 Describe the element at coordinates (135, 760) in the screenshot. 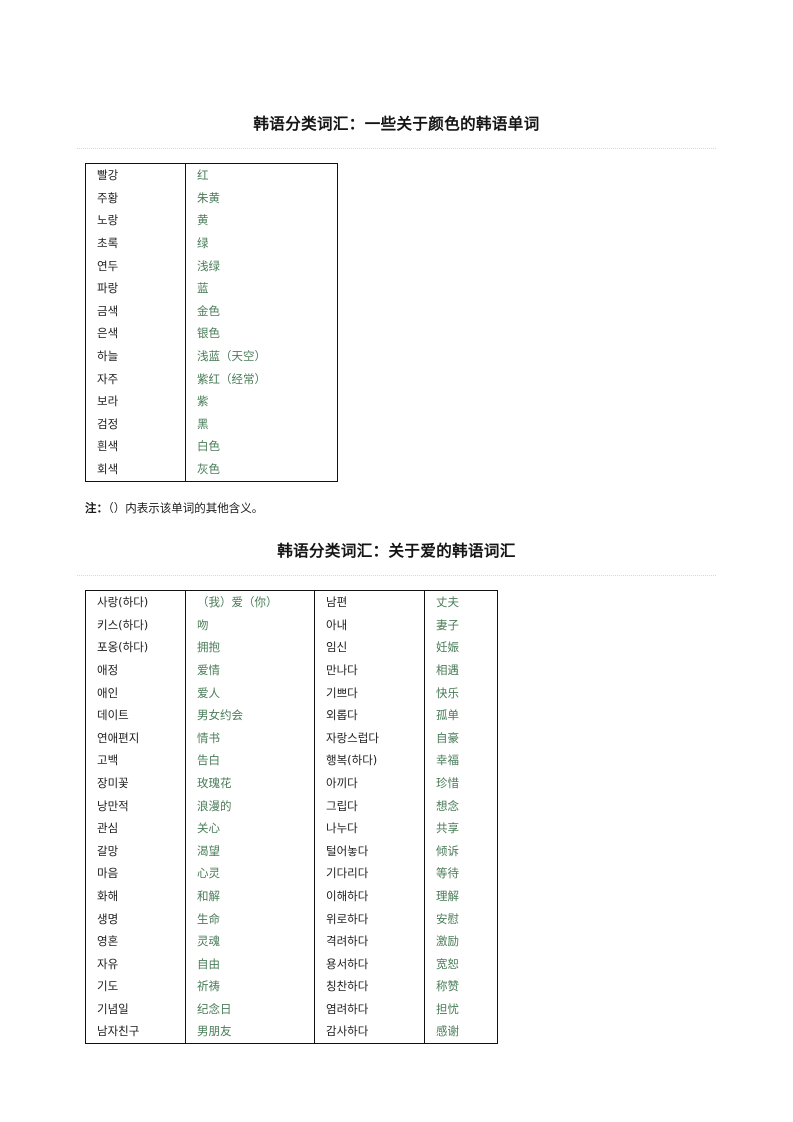

I see `table-cell-korean_a: 고백` at that location.